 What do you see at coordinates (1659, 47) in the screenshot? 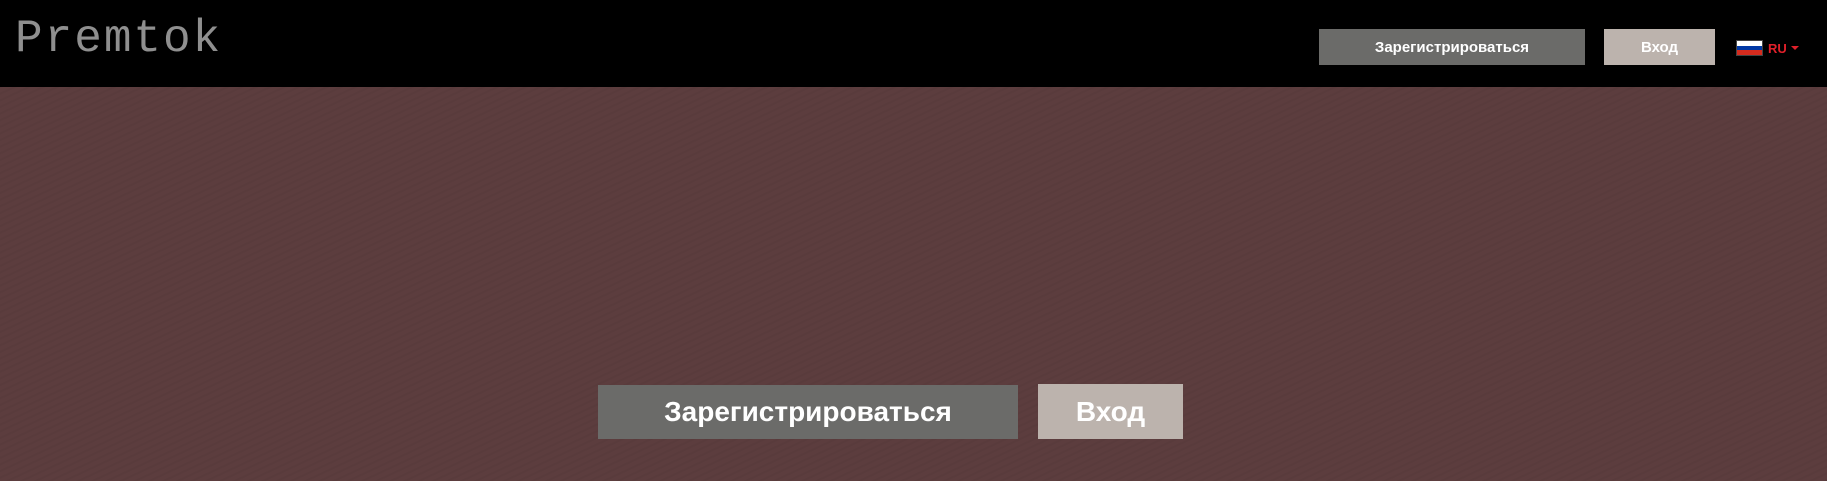
I see `login-button-header: Вход` at bounding box center [1659, 47].